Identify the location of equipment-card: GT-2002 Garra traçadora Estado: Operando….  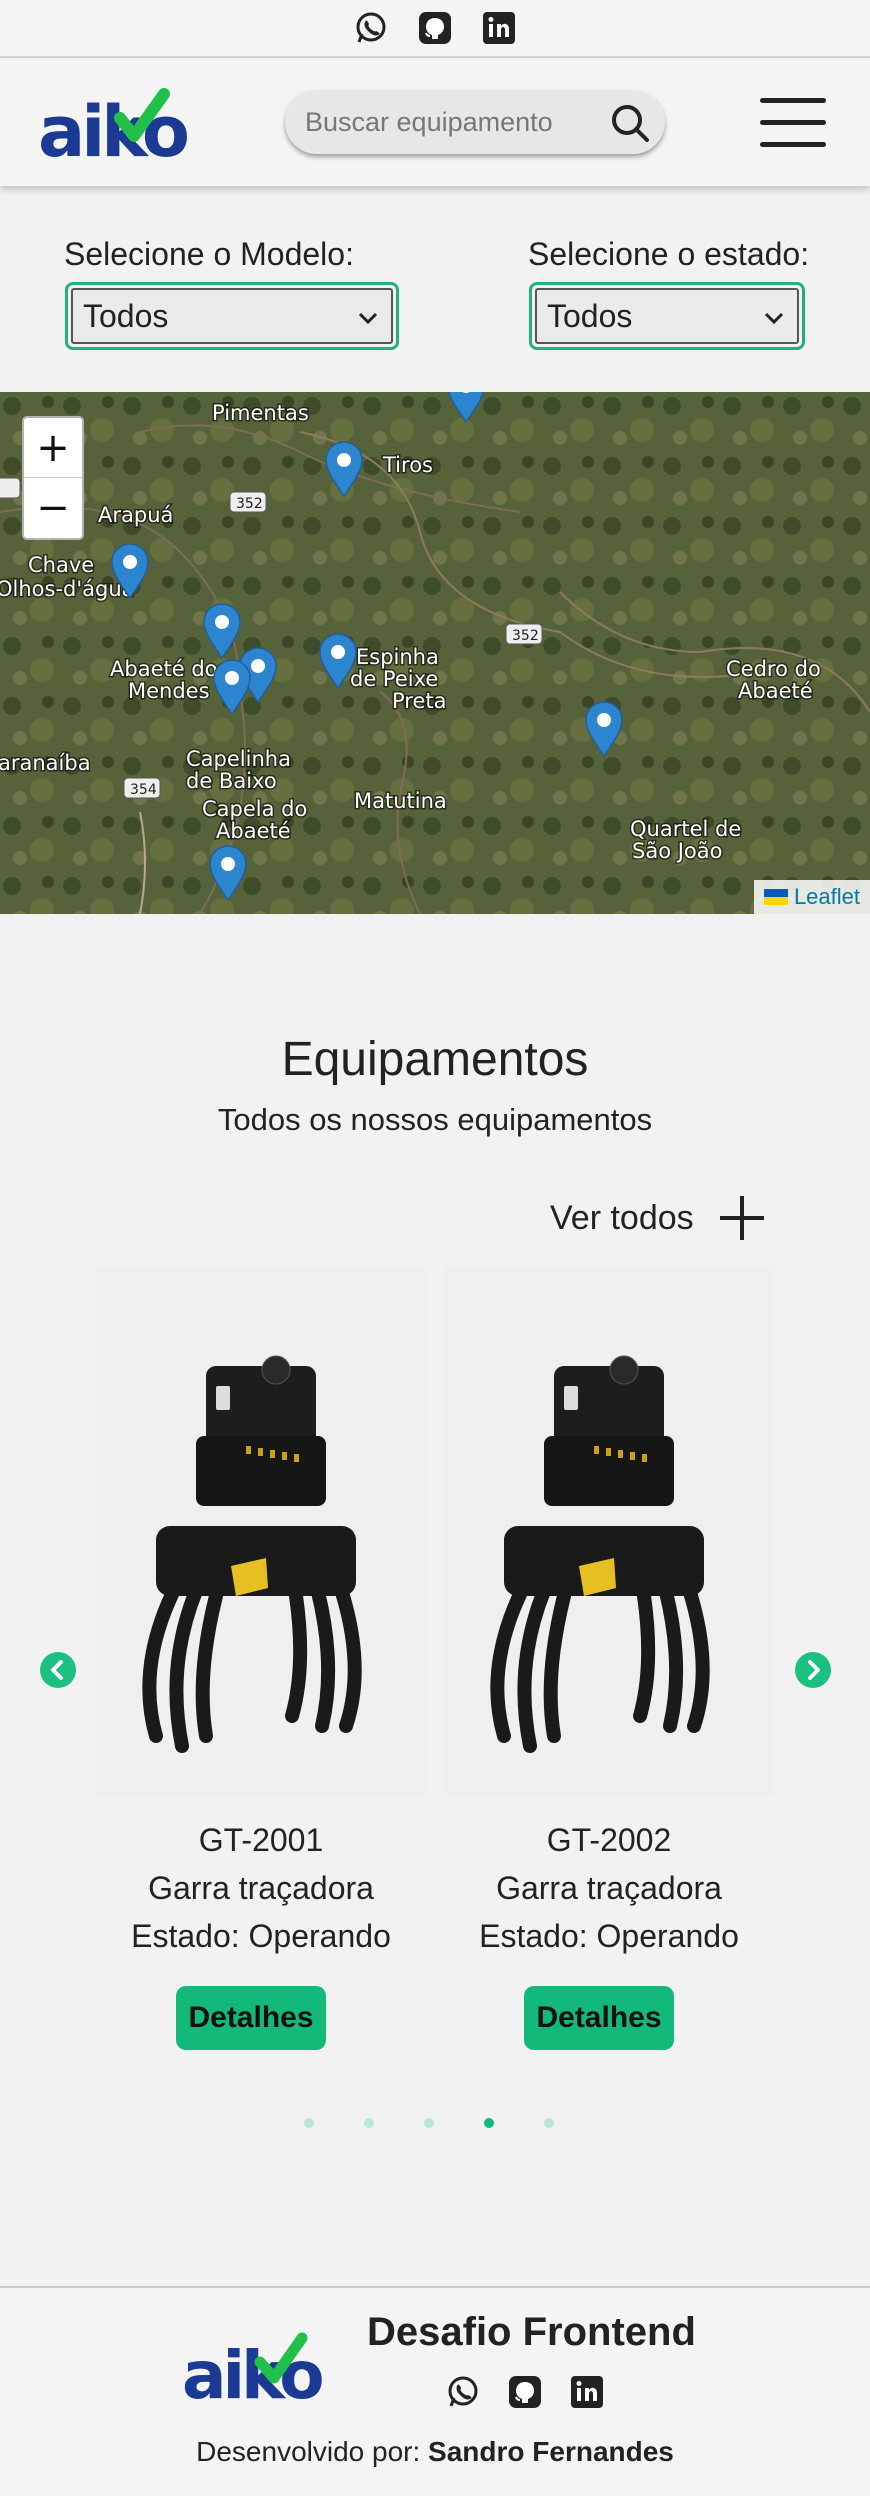
(609, 1658).